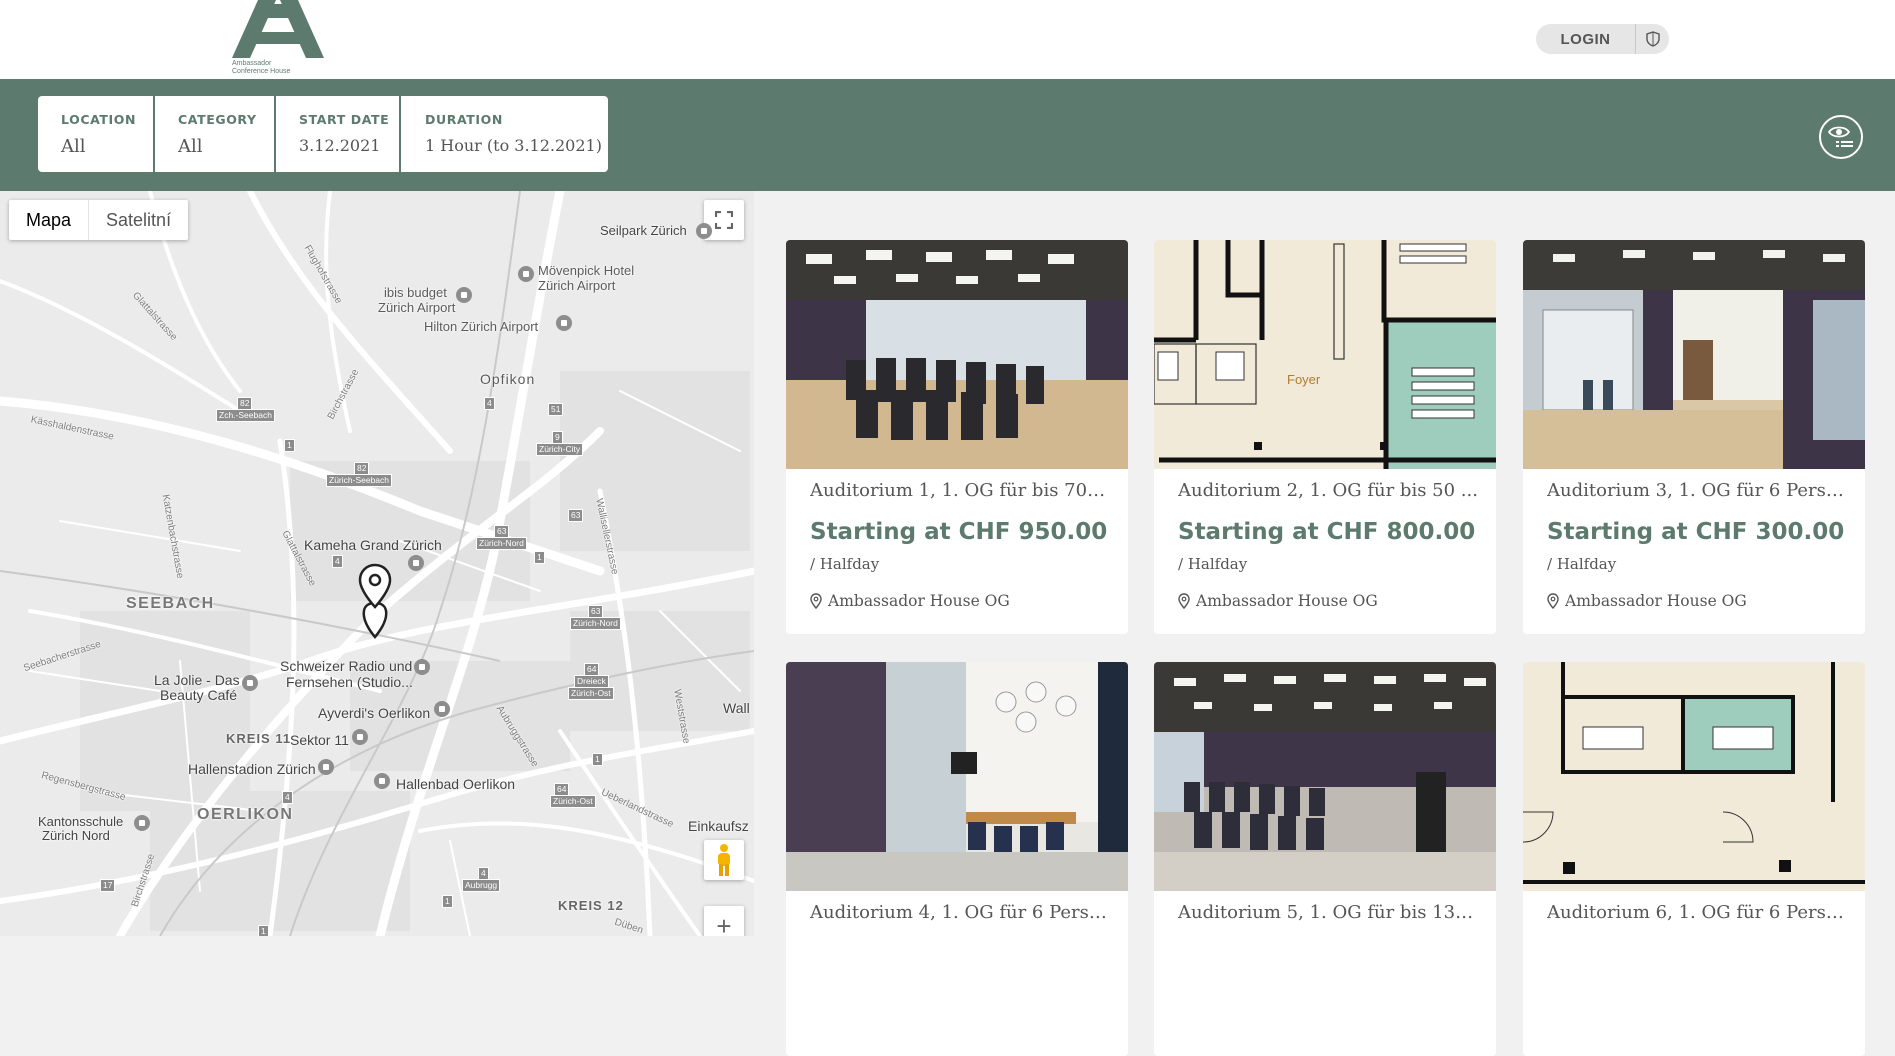  I want to click on login-button: LOGIN, so click(1586, 39).